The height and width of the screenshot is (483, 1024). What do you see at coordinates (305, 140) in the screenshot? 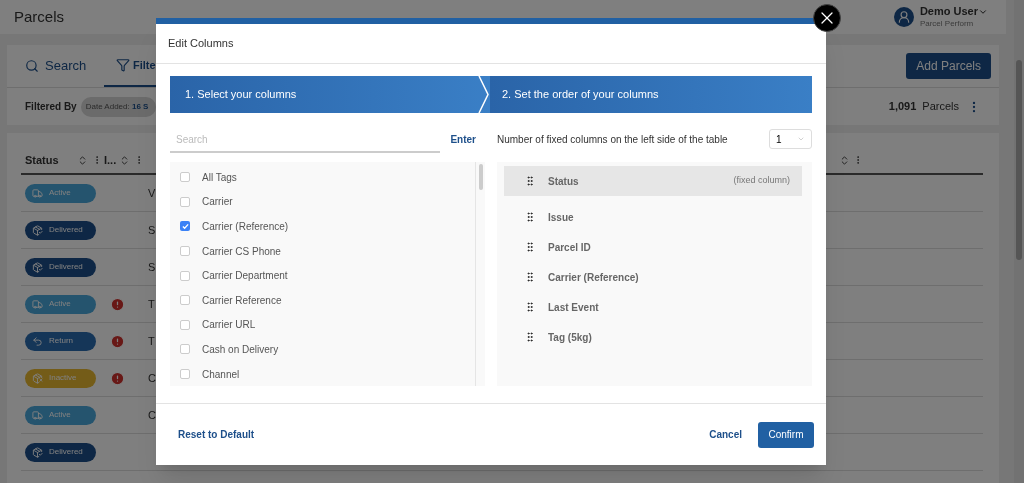
I see `search-field: Search` at bounding box center [305, 140].